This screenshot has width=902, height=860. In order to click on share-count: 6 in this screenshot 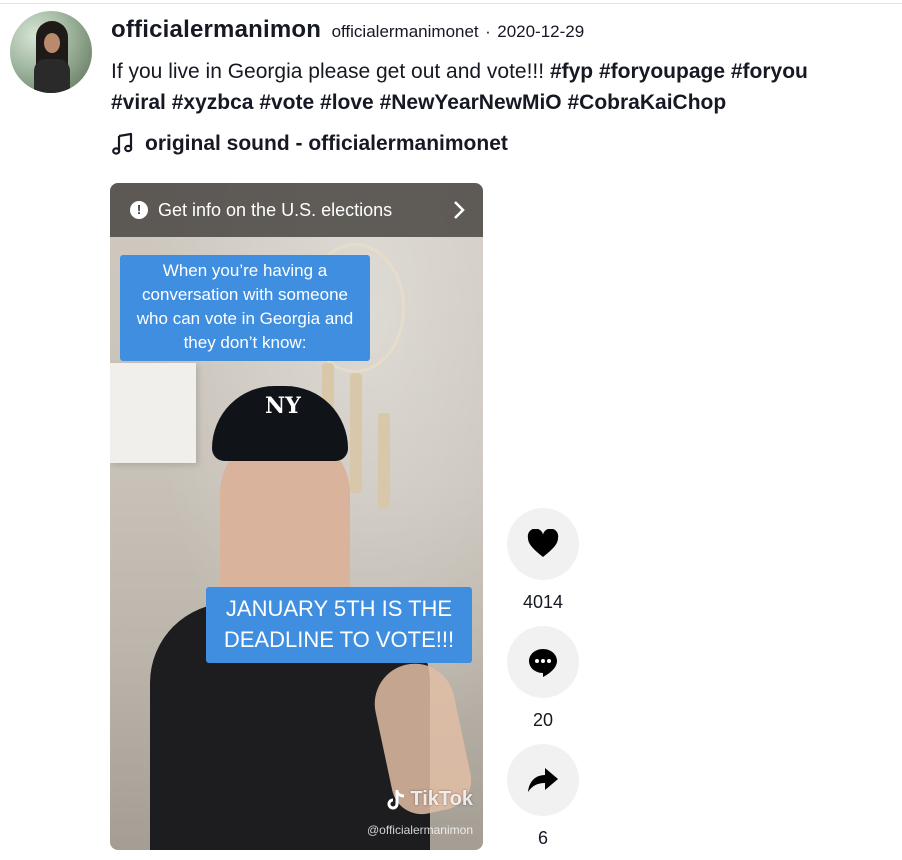, I will do `click(542, 838)`.